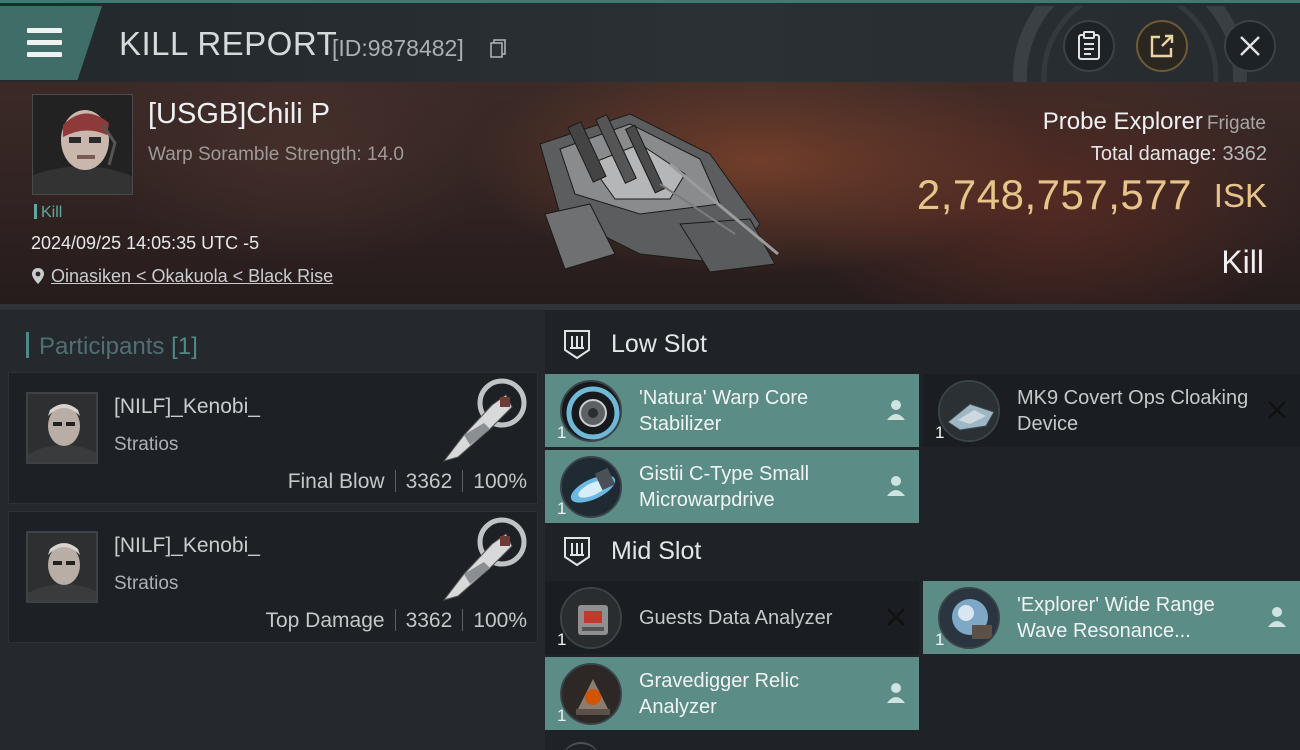 This screenshot has width=1300, height=750. I want to click on top-bar: KILL REPORT [ID:9878482], so click(650, 42).